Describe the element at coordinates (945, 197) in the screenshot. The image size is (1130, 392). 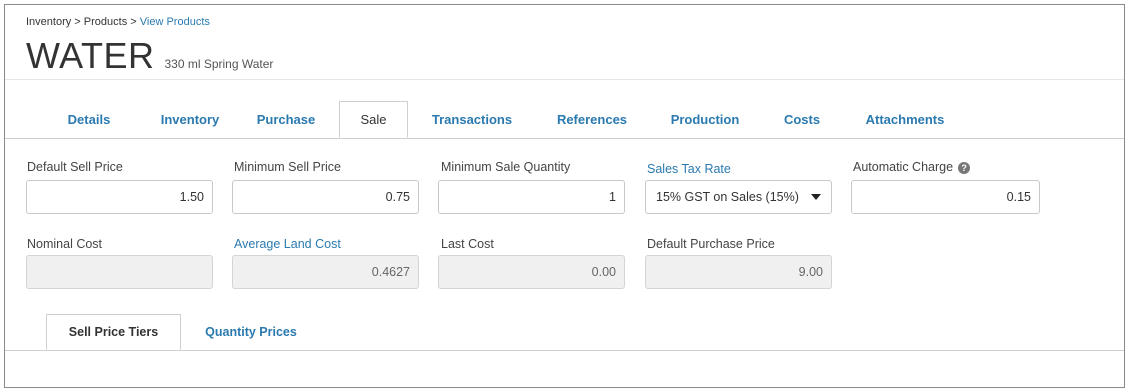
I see `automatic-charge-input: 0.15` at that location.